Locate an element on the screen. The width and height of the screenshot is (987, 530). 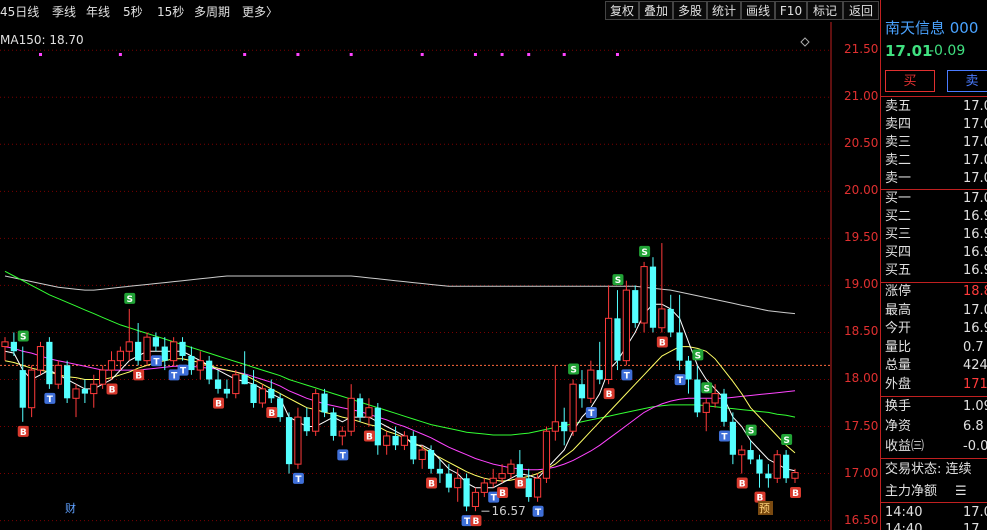
stat-row: 今开 16.9 is located at coordinates (936, 329).